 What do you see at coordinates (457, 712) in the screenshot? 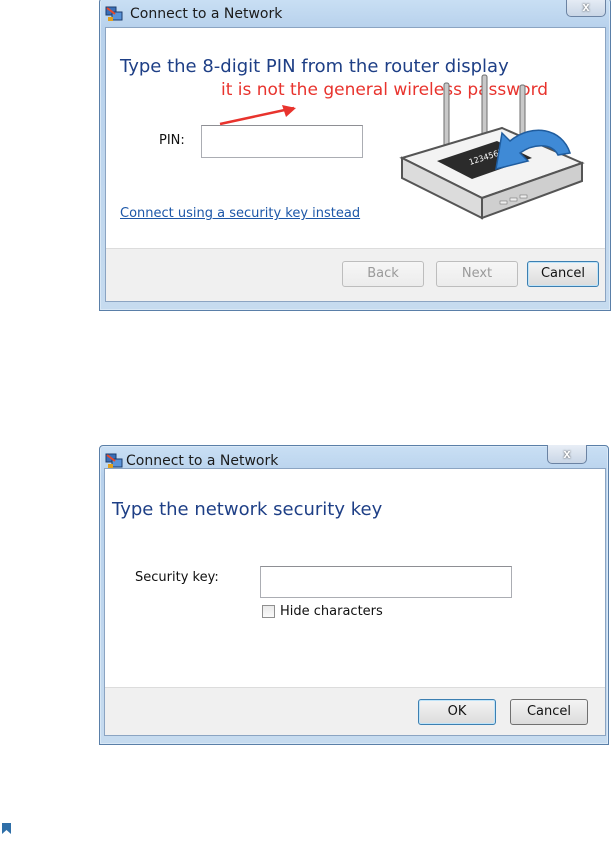
I see `ok-button: OK` at bounding box center [457, 712].